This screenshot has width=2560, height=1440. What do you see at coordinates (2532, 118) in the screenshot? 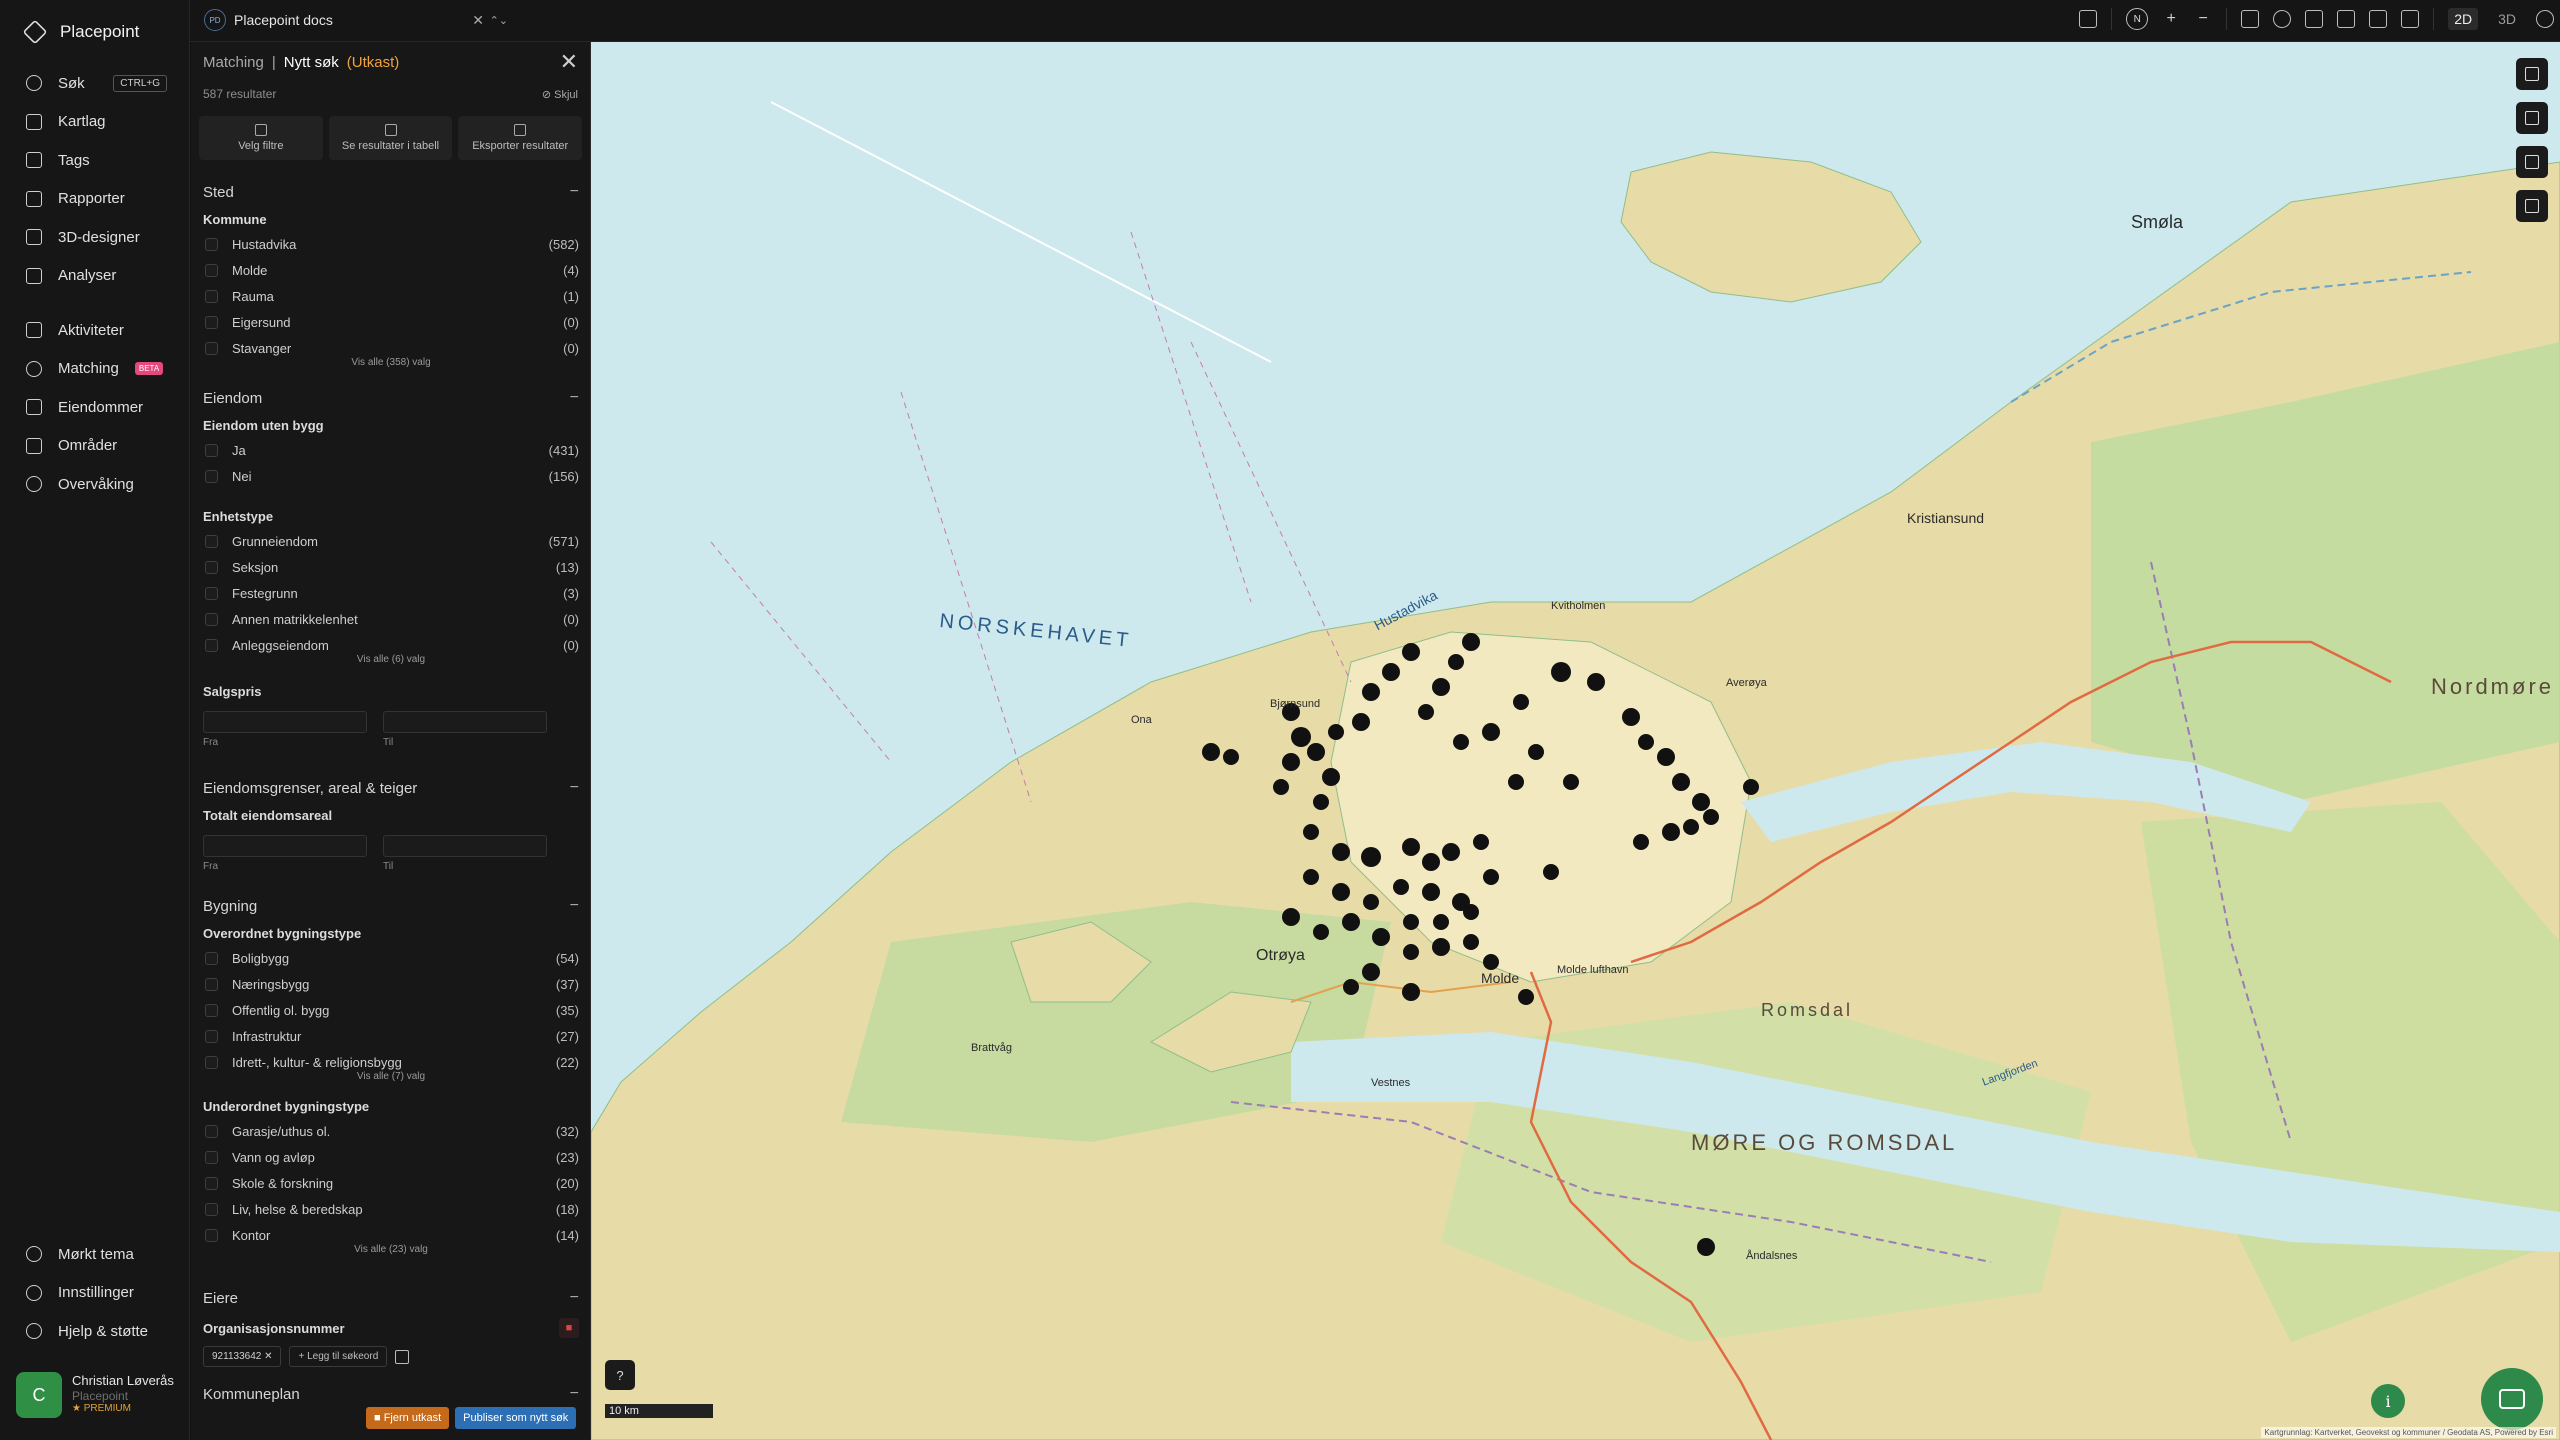
I see `measure-button` at bounding box center [2532, 118].